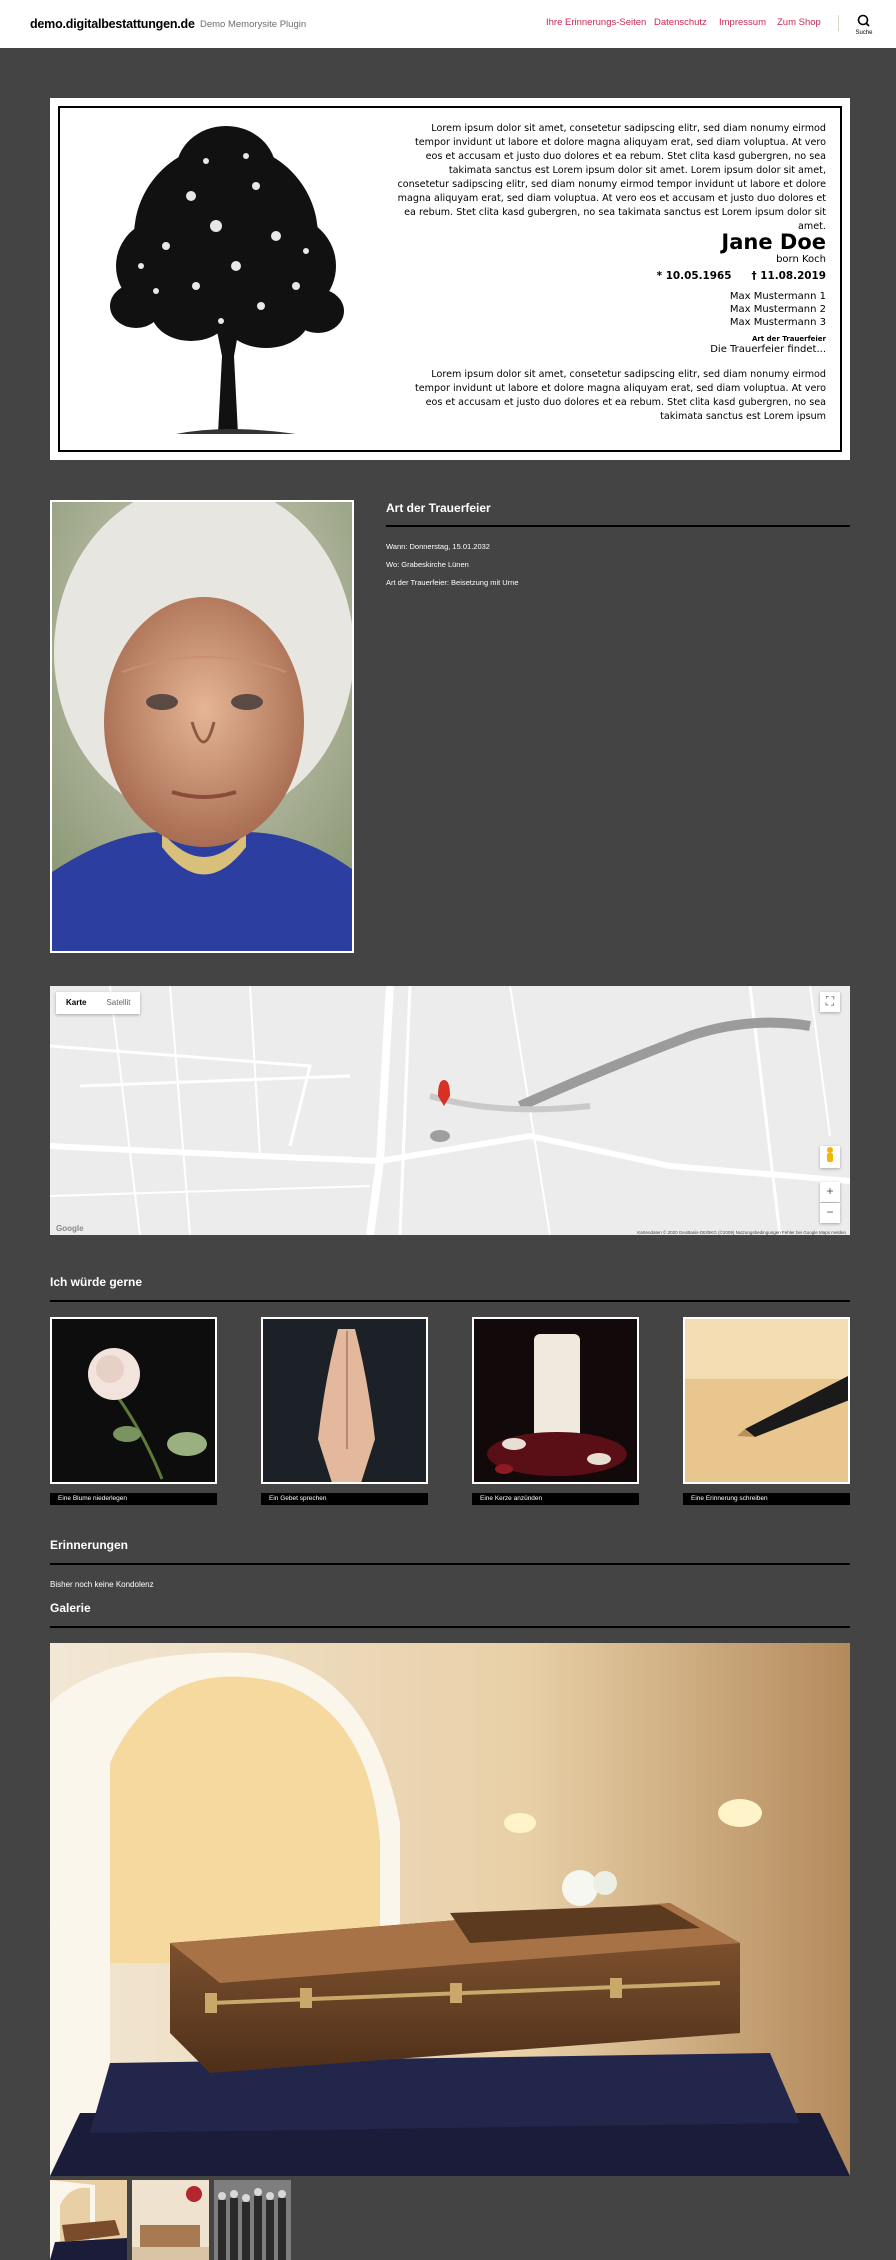  I want to click on street-view-button, so click(830, 1157).